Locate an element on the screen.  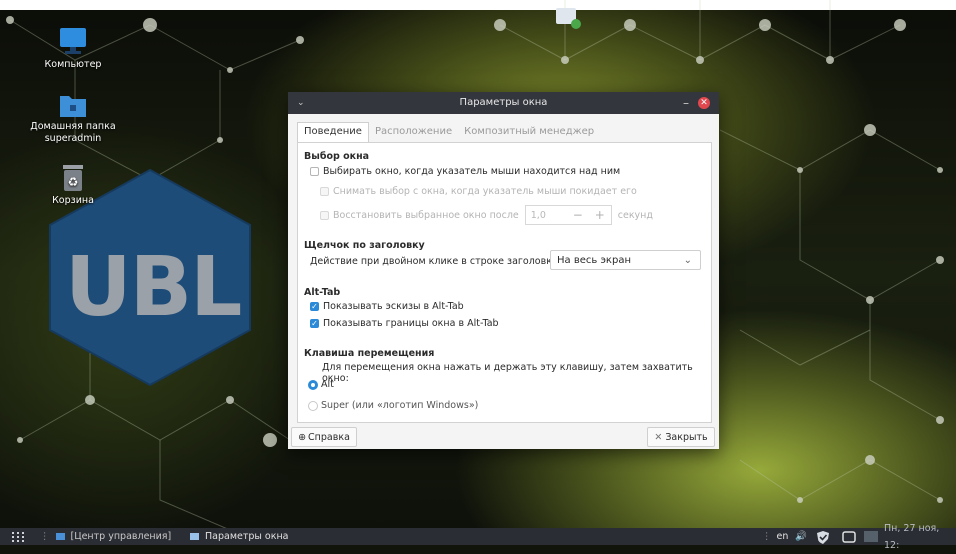
window-title: Параметры окна is located at coordinates (503, 102).